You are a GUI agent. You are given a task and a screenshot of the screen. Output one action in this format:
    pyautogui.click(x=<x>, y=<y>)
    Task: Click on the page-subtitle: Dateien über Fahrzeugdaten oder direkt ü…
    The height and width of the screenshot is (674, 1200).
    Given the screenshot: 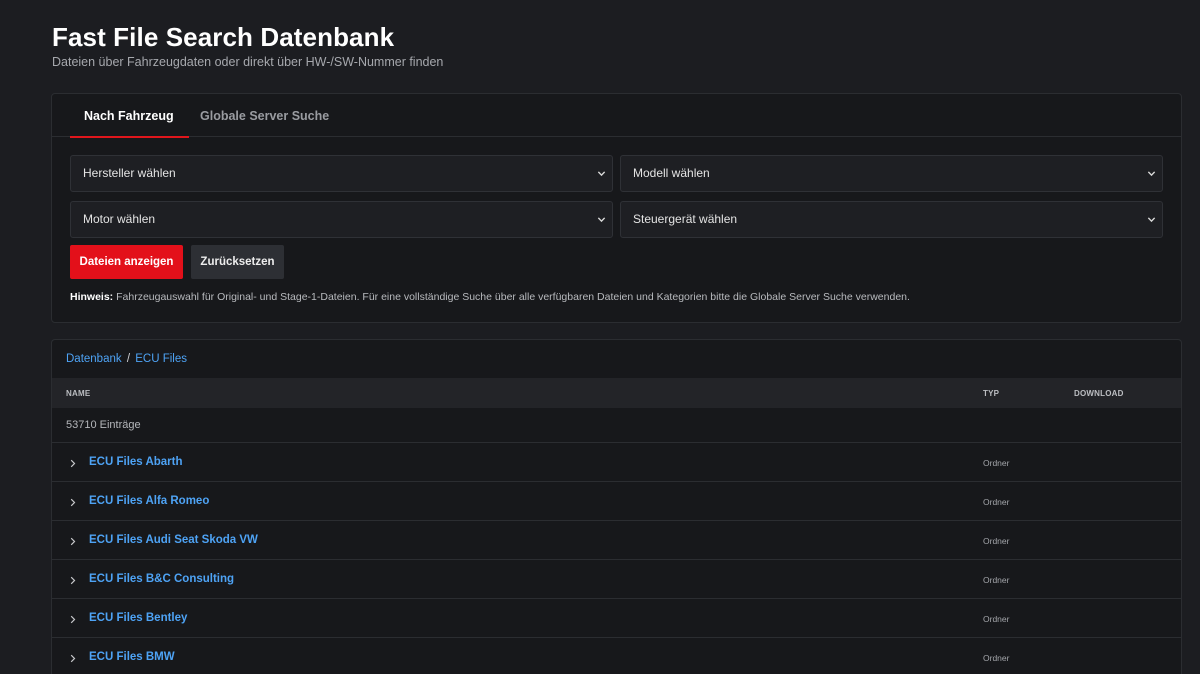 What is the action you would take?
    pyautogui.click(x=248, y=62)
    